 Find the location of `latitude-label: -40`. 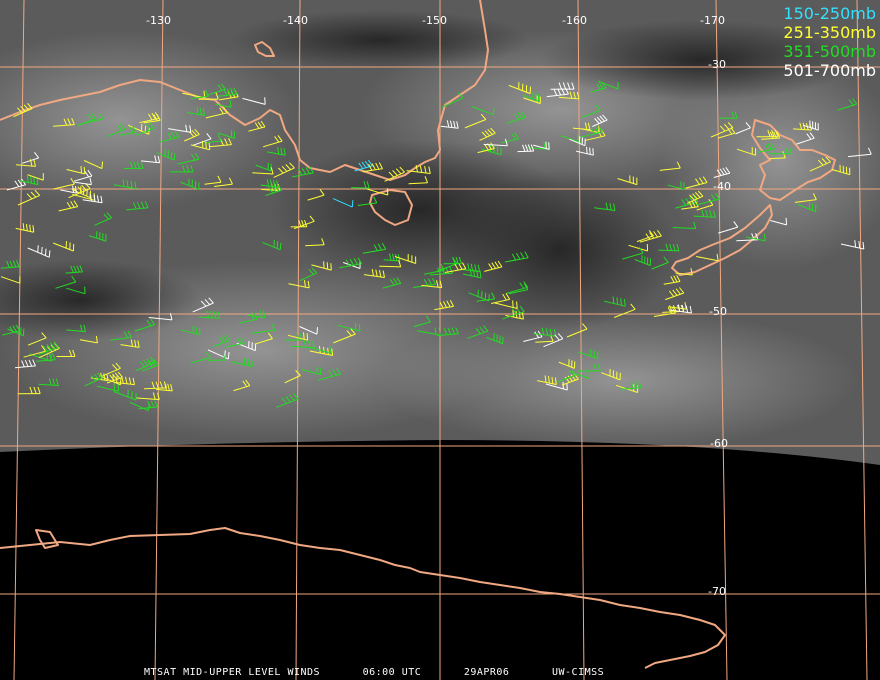

latitude-label: -40 is located at coordinates (722, 186).